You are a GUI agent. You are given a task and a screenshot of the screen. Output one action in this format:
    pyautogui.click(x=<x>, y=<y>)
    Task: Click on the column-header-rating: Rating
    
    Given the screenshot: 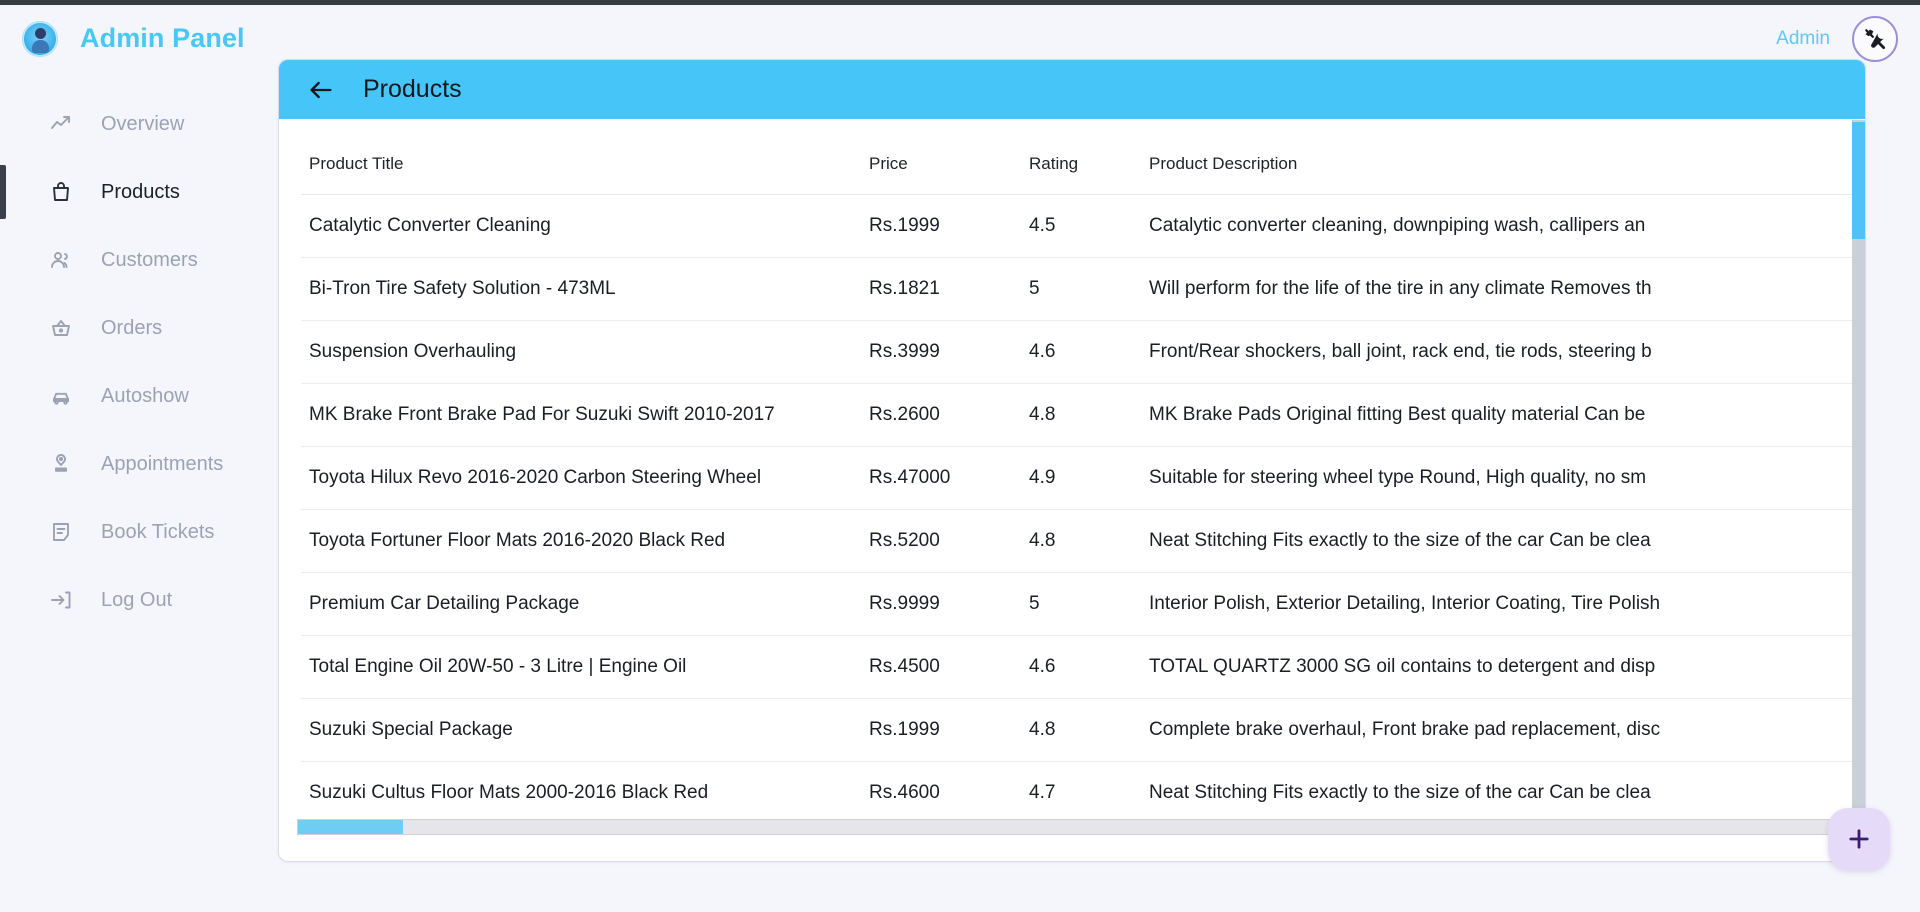 What is the action you would take?
    pyautogui.click(x=1081, y=161)
    